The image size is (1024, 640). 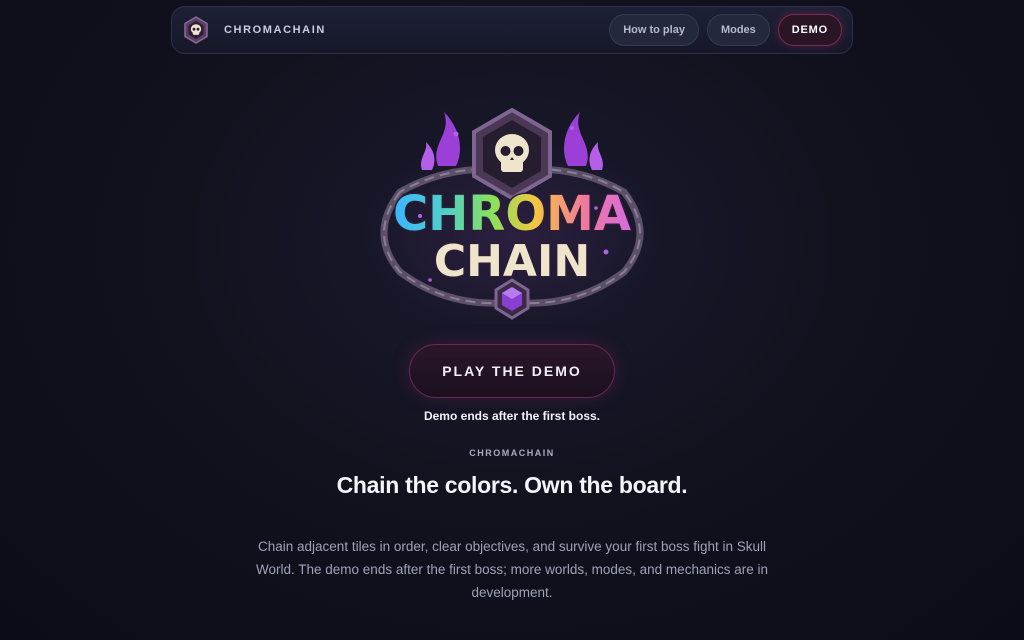 I want to click on demo-button: DEMO, so click(x=809, y=30).